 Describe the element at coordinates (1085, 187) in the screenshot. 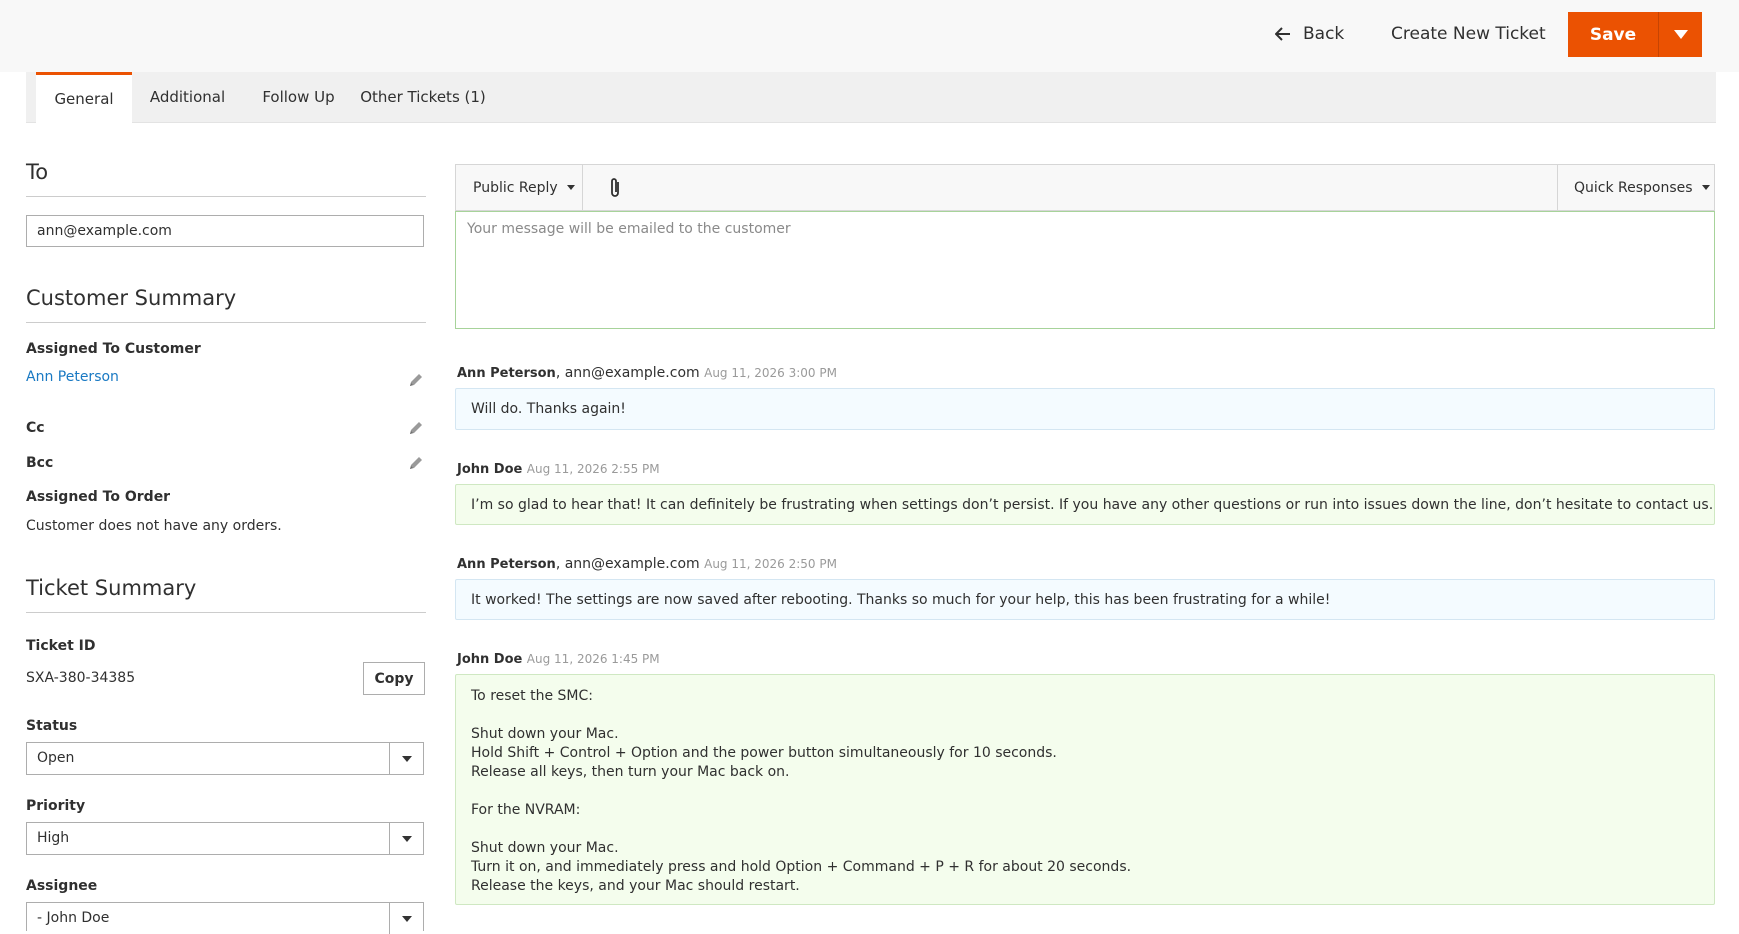

I see `reply-toolbar: Public Reply Quick Responses` at that location.